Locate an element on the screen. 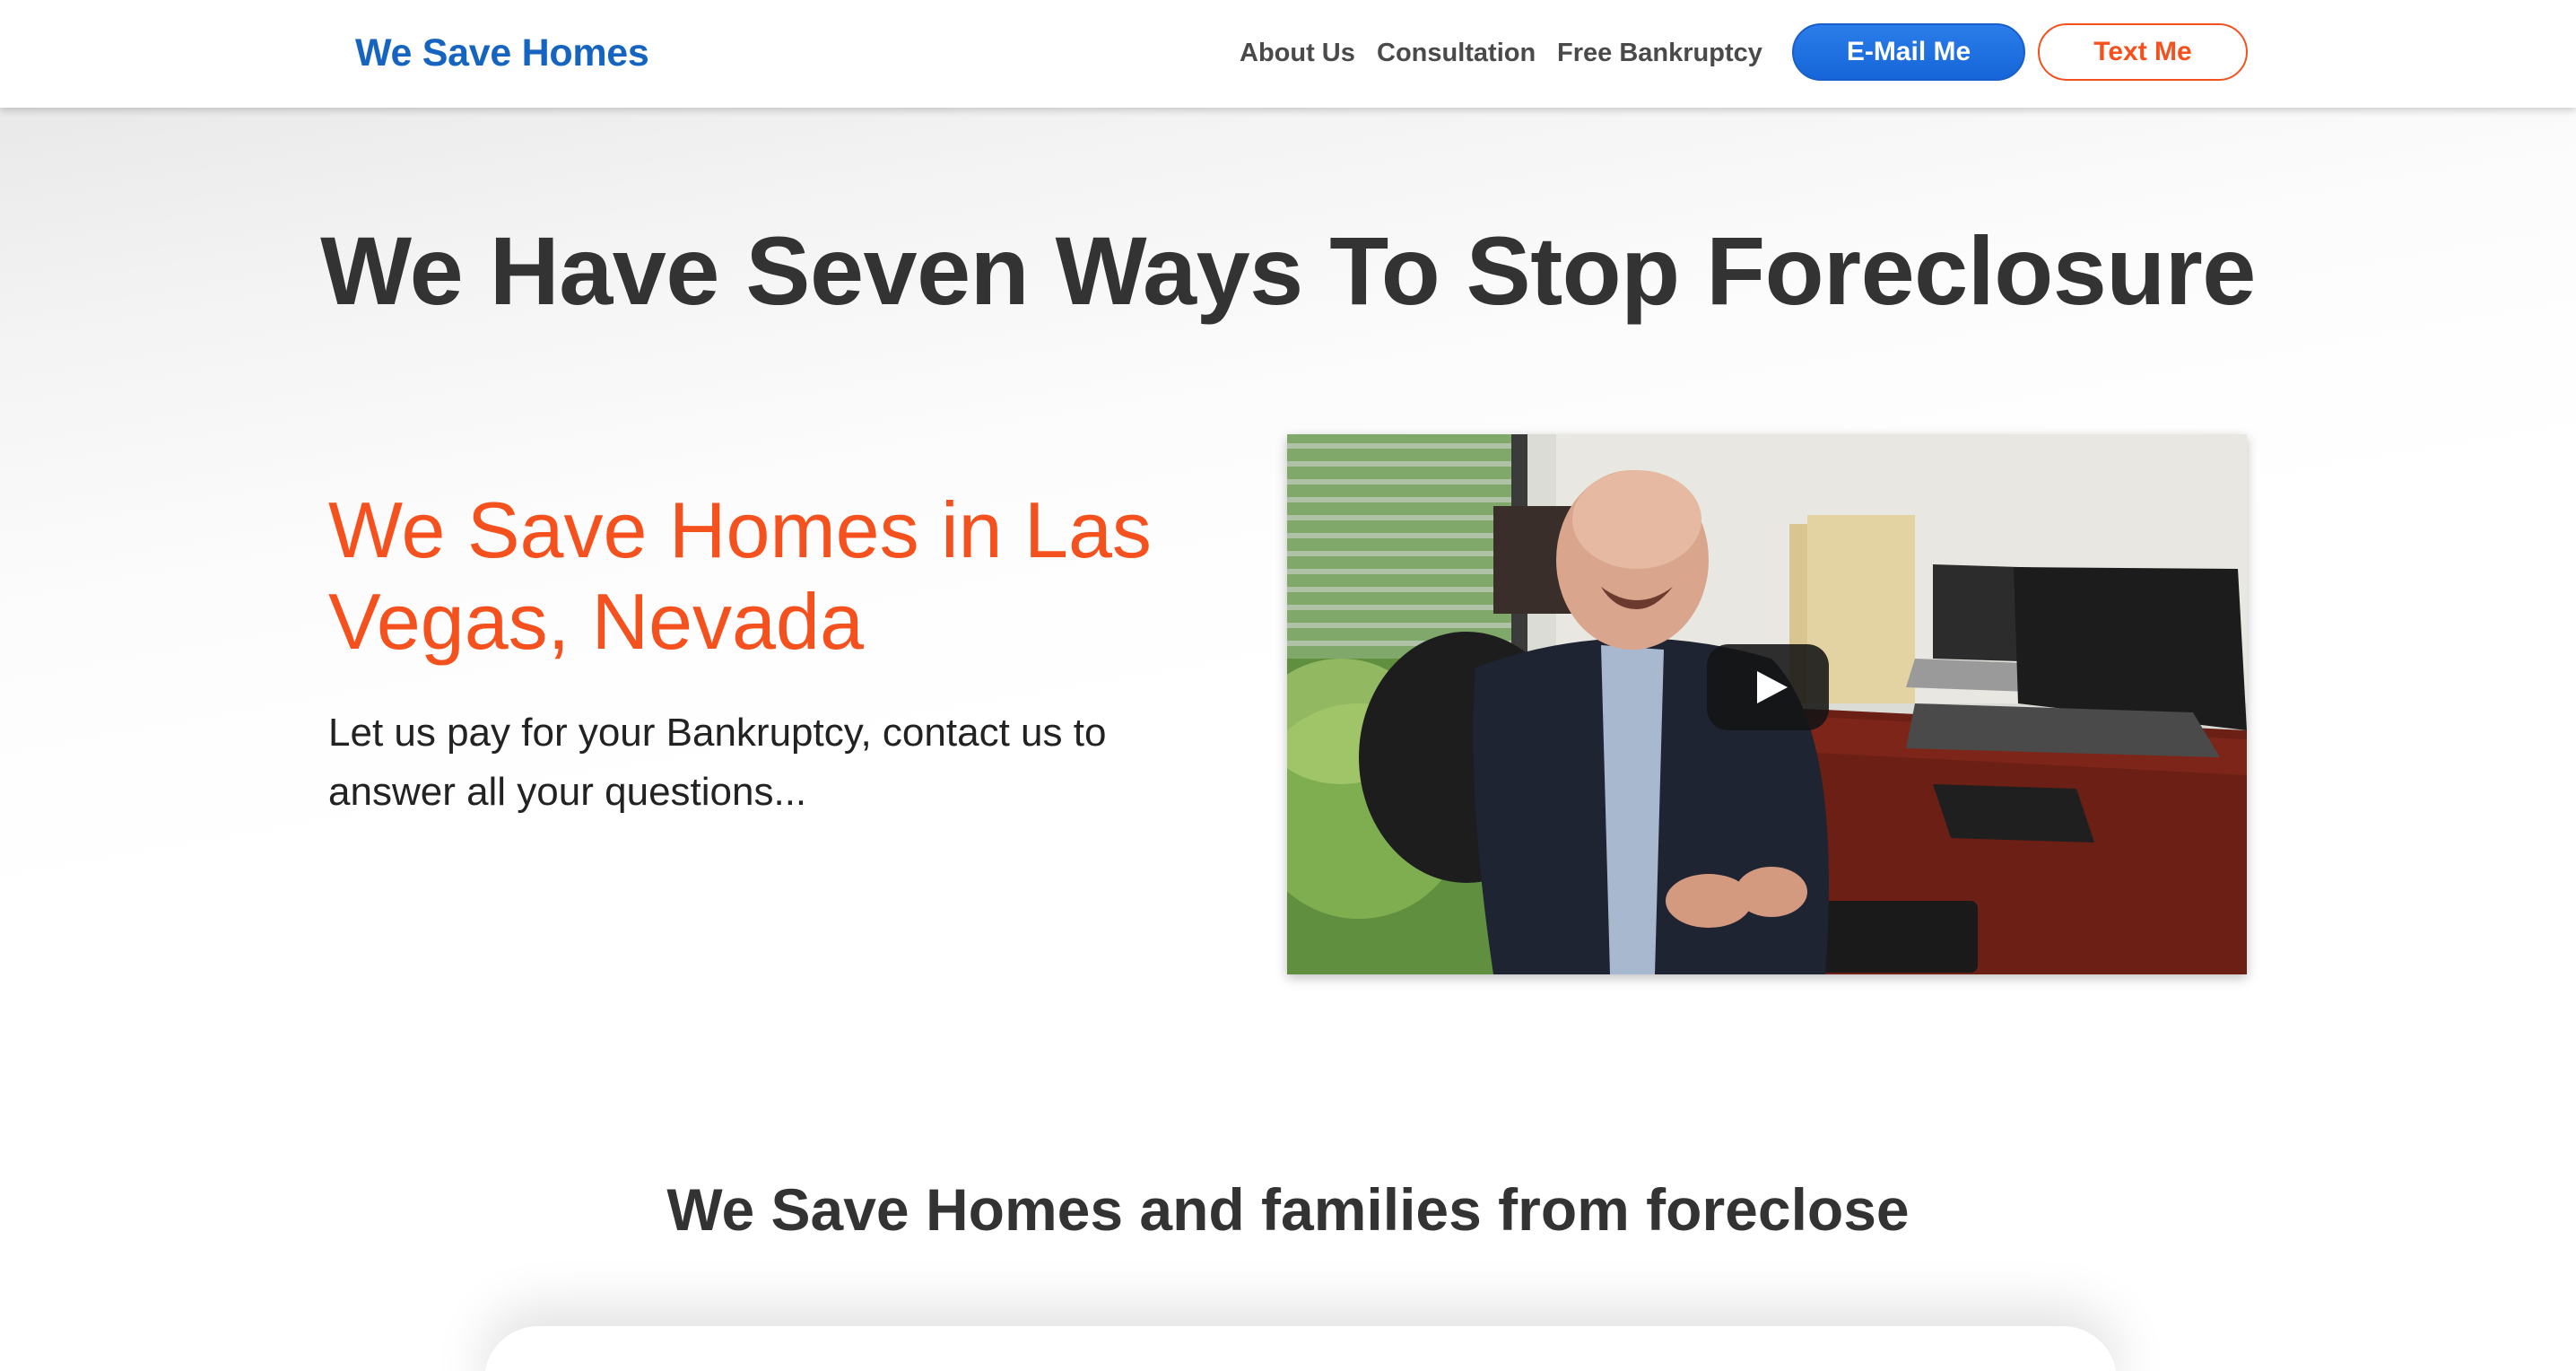 This screenshot has width=2576, height=1371. play-icon is located at coordinates (1768, 687).